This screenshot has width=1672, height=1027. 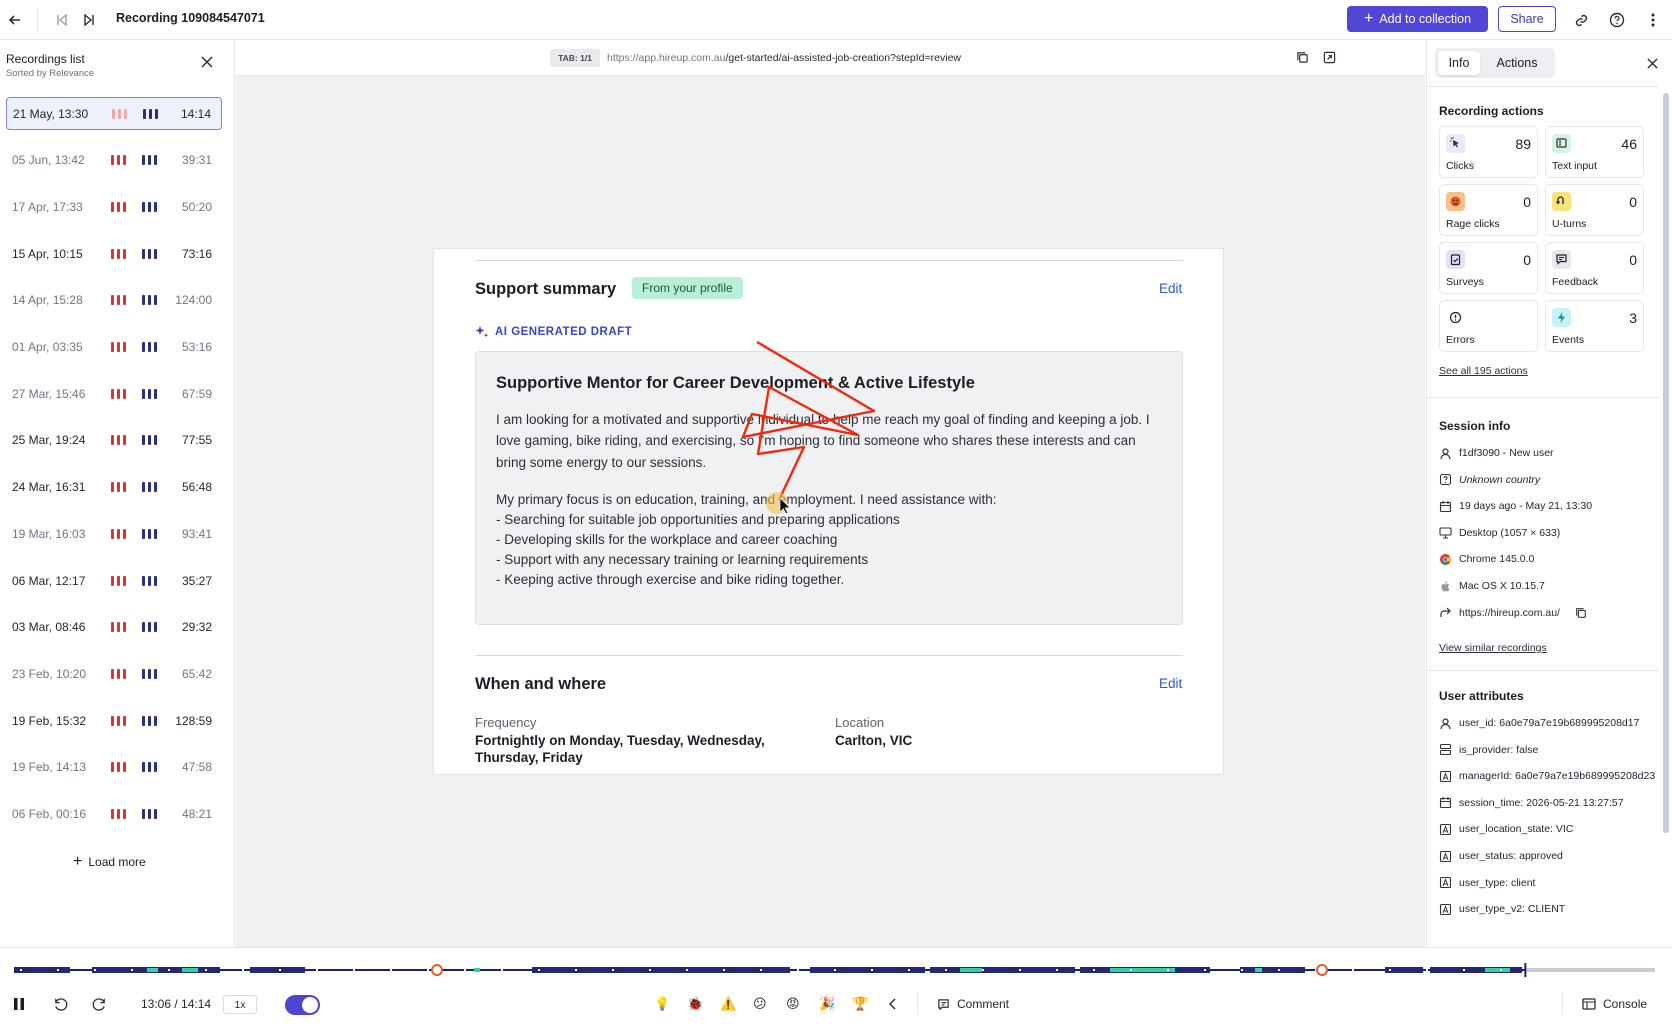 What do you see at coordinates (47, 300) in the screenshot?
I see `recording-date: 14 Apr, 15:28` at bounding box center [47, 300].